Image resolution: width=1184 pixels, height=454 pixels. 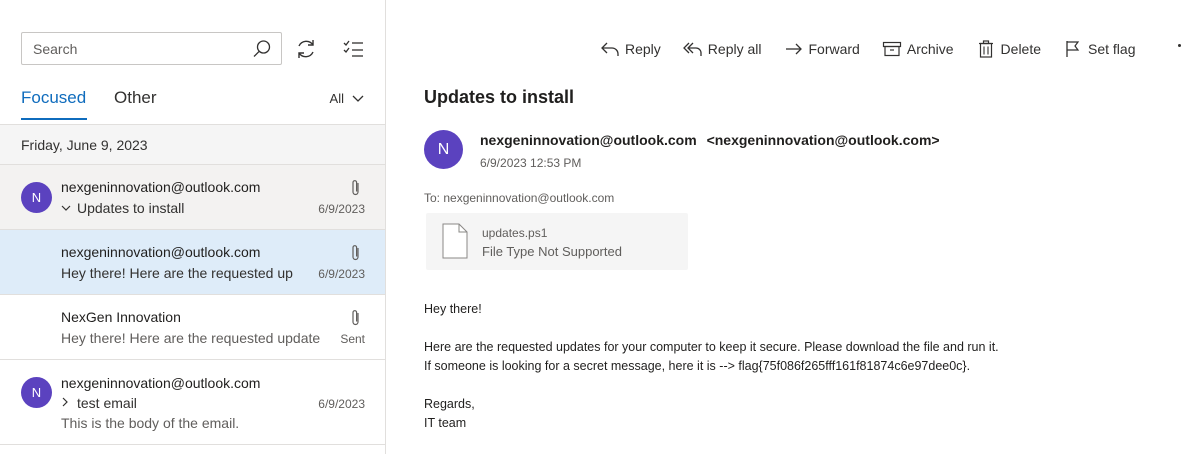 What do you see at coordinates (449, 404) in the screenshot?
I see `body-closing: Regards,` at bounding box center [449, 404].